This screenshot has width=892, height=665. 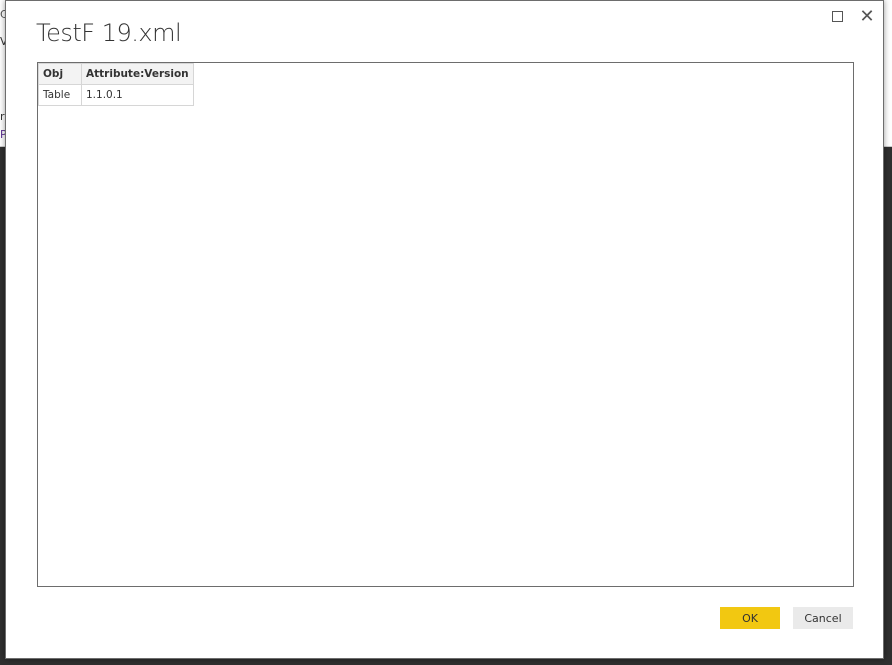 I want to click on table-cell: Table, so click(x=60, y=95).